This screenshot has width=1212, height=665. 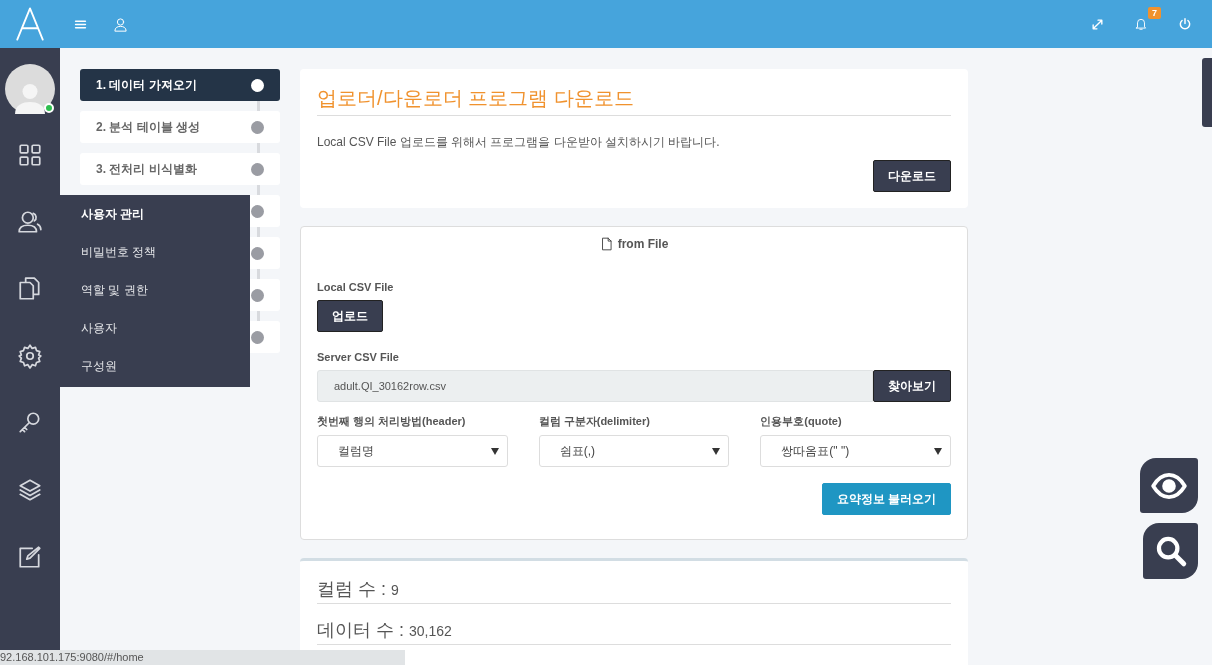 I want to click on dropdown: 컬럼명, so click(x=412, y=451).